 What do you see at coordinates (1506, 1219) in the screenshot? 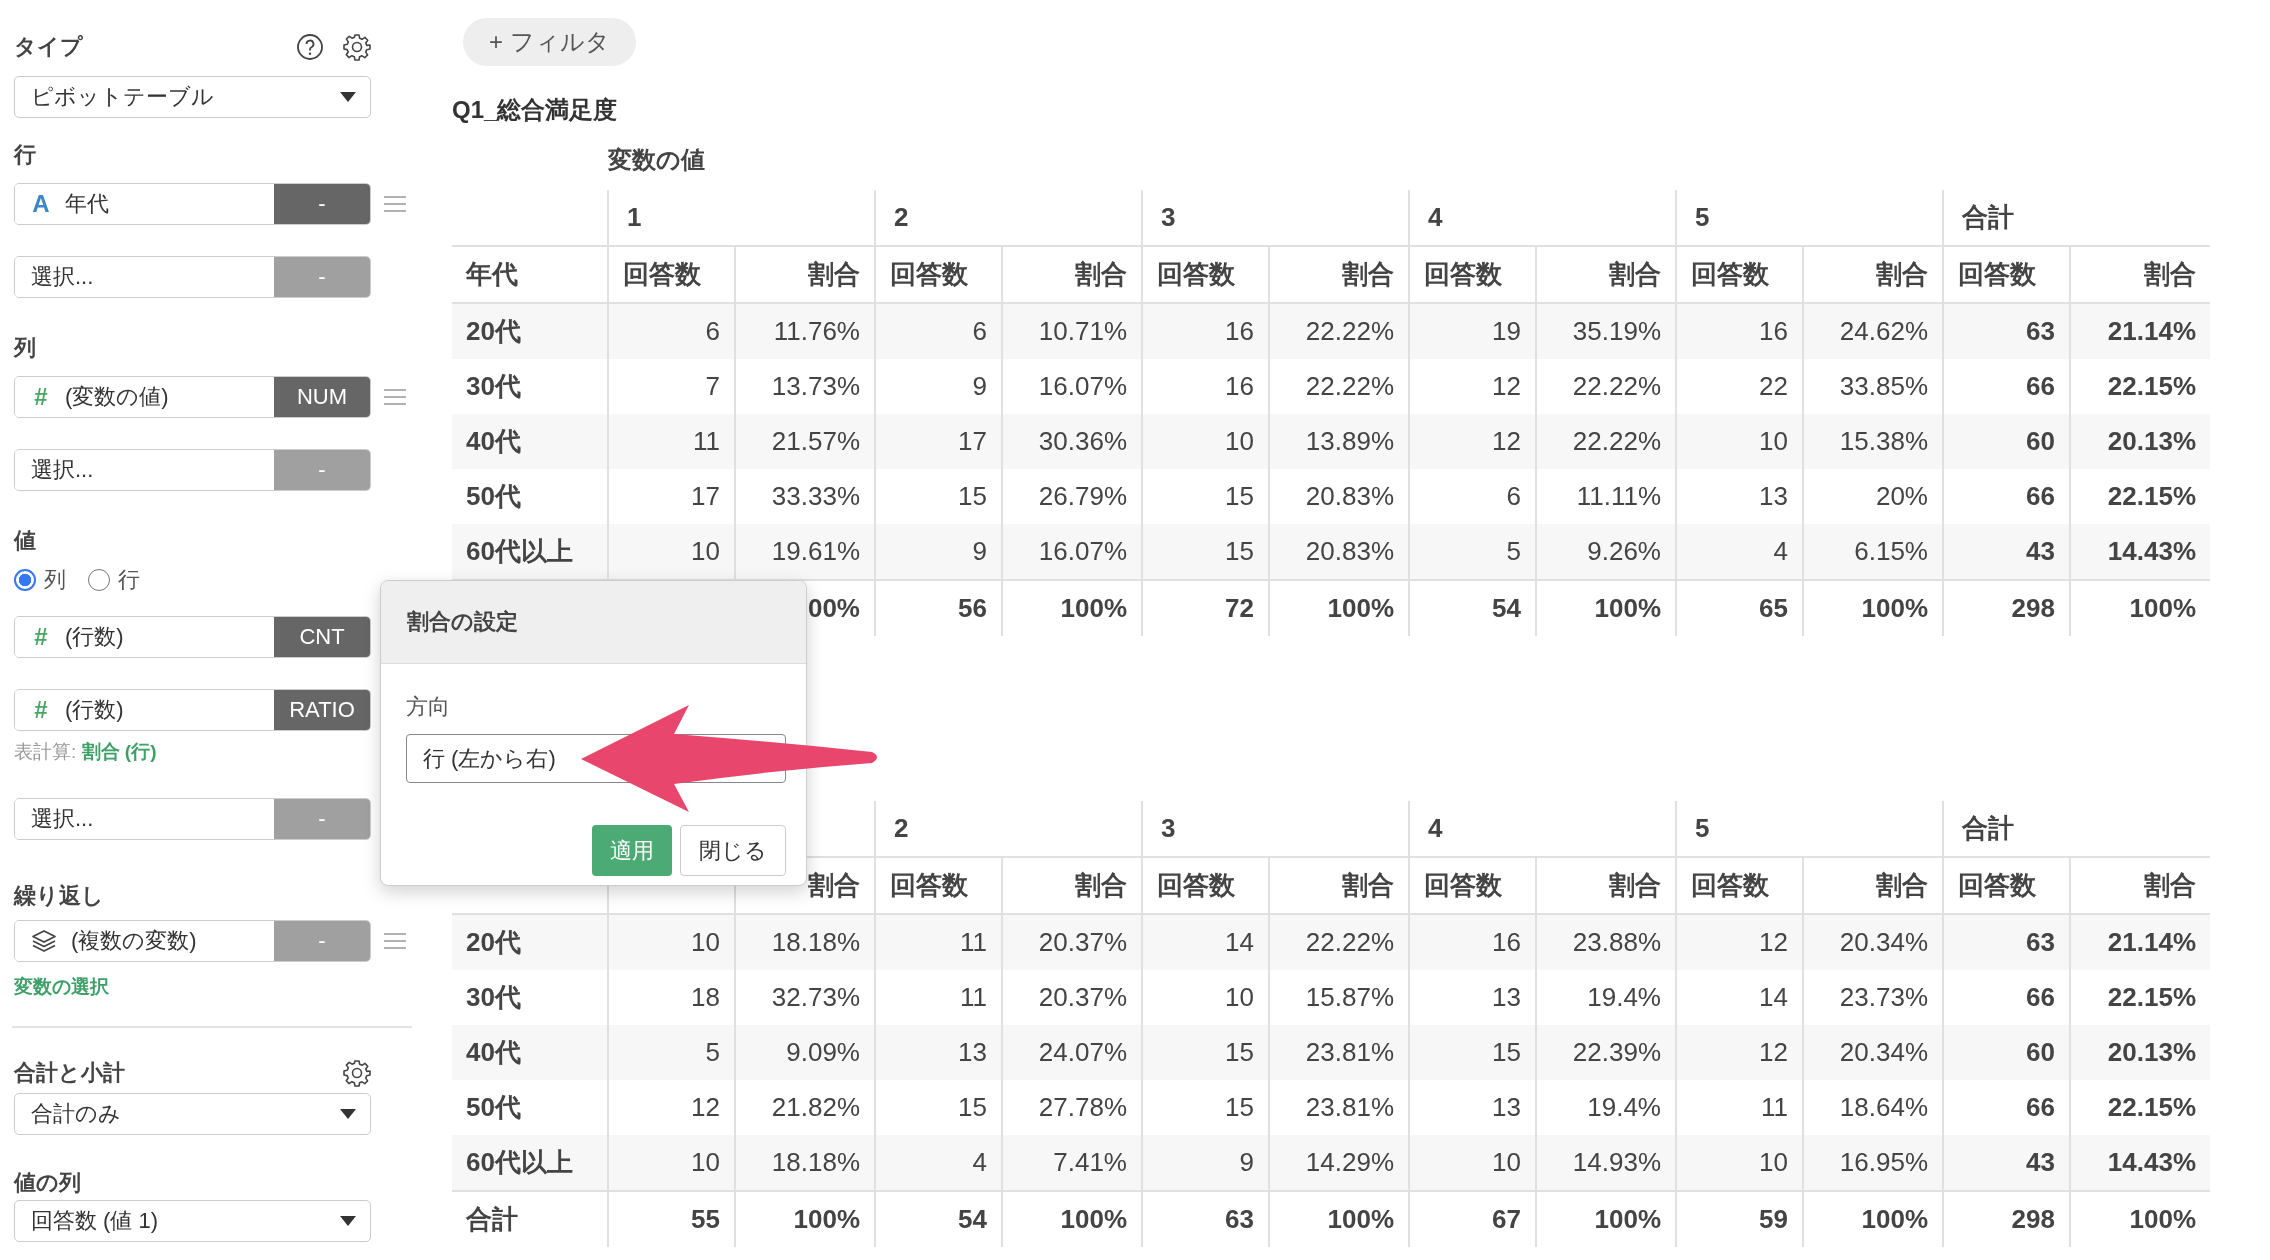
I see `table-cell: 67` at bounding box center [1506, 1219].